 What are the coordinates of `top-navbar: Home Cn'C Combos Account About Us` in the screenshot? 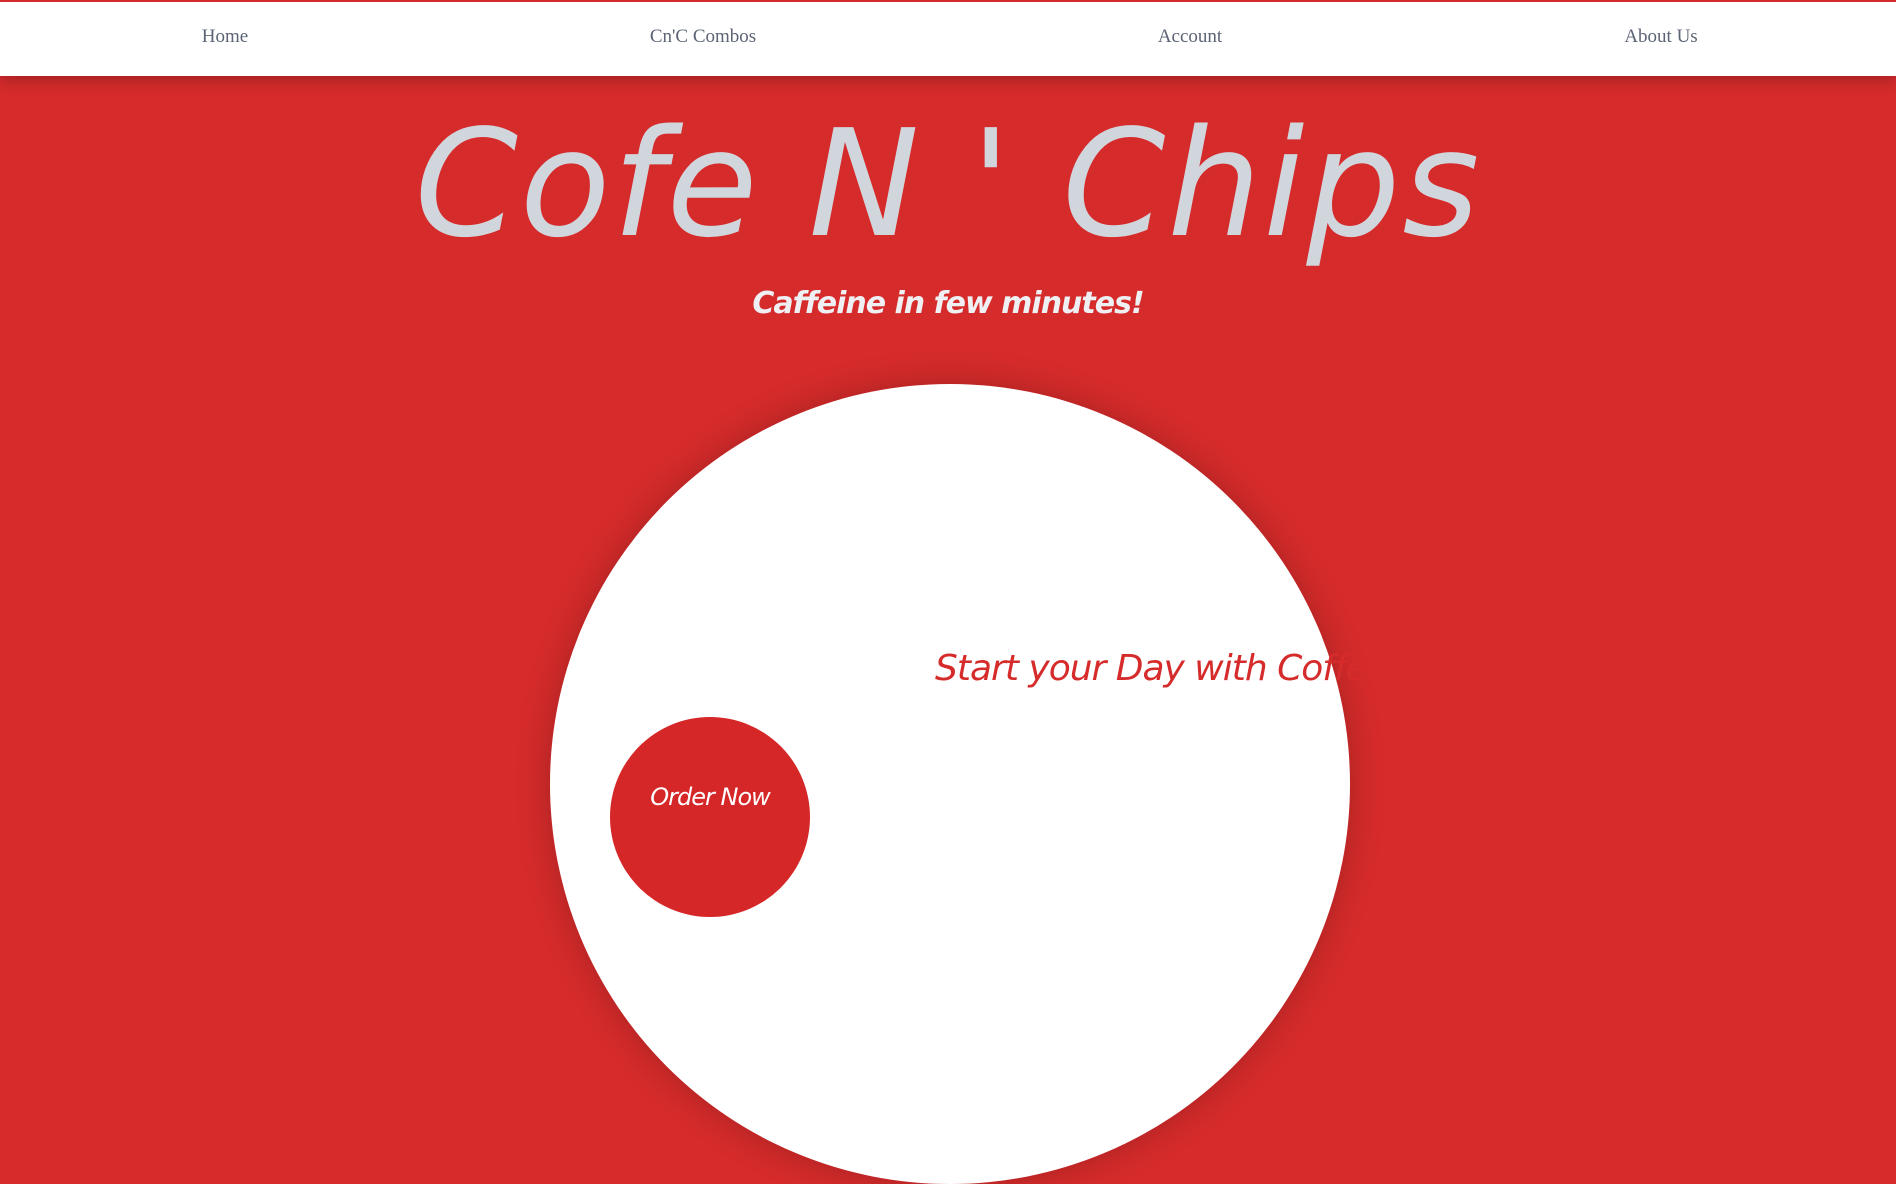 It's located at (948, 38).